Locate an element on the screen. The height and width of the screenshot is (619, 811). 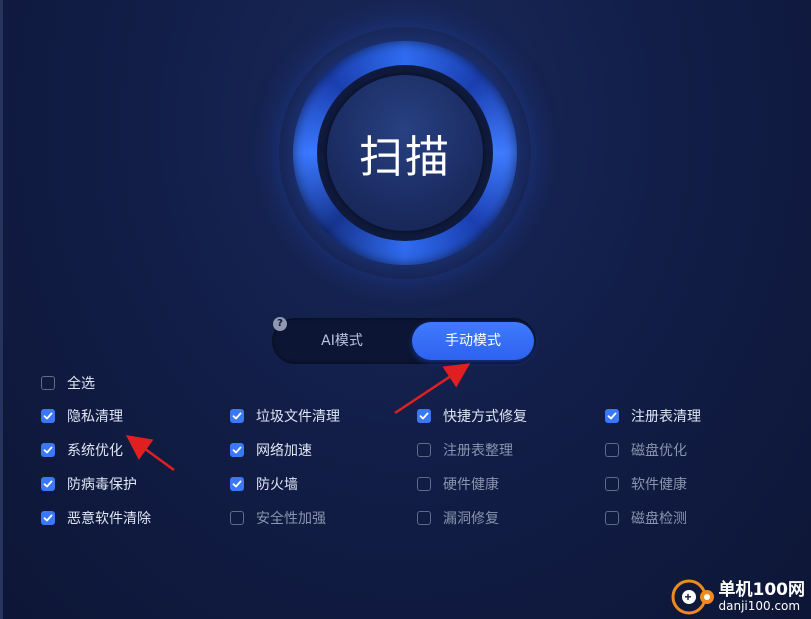
option-checkbox: 防病毒保护 is located at coordinates (89, 484).